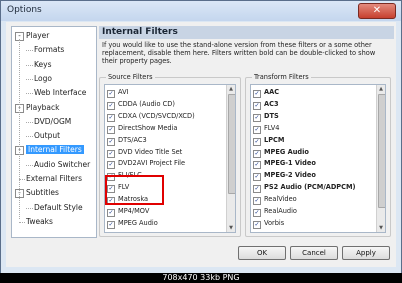  I want to click on tree-item-label: Keys, so click(43, 64).